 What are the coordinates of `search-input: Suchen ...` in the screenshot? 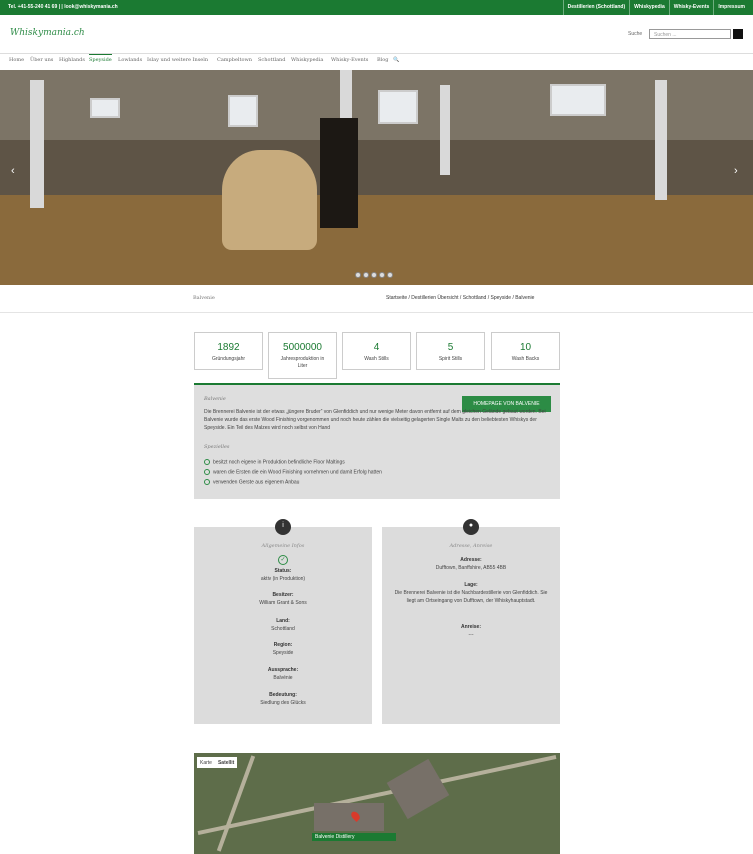 It's located at (690, 34).